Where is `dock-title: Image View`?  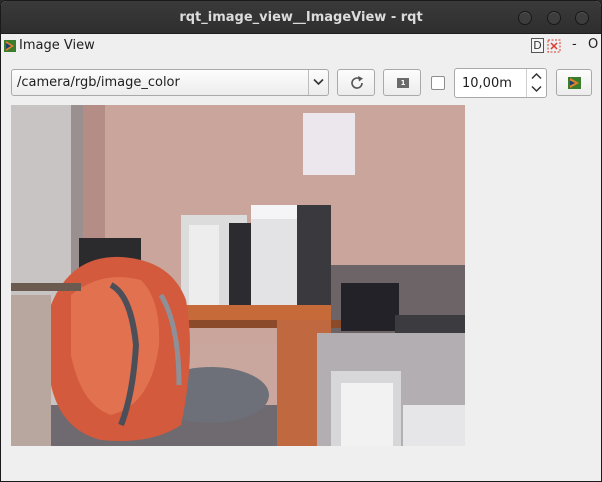
dock-title: Image View is located at coordinates (57, 45).